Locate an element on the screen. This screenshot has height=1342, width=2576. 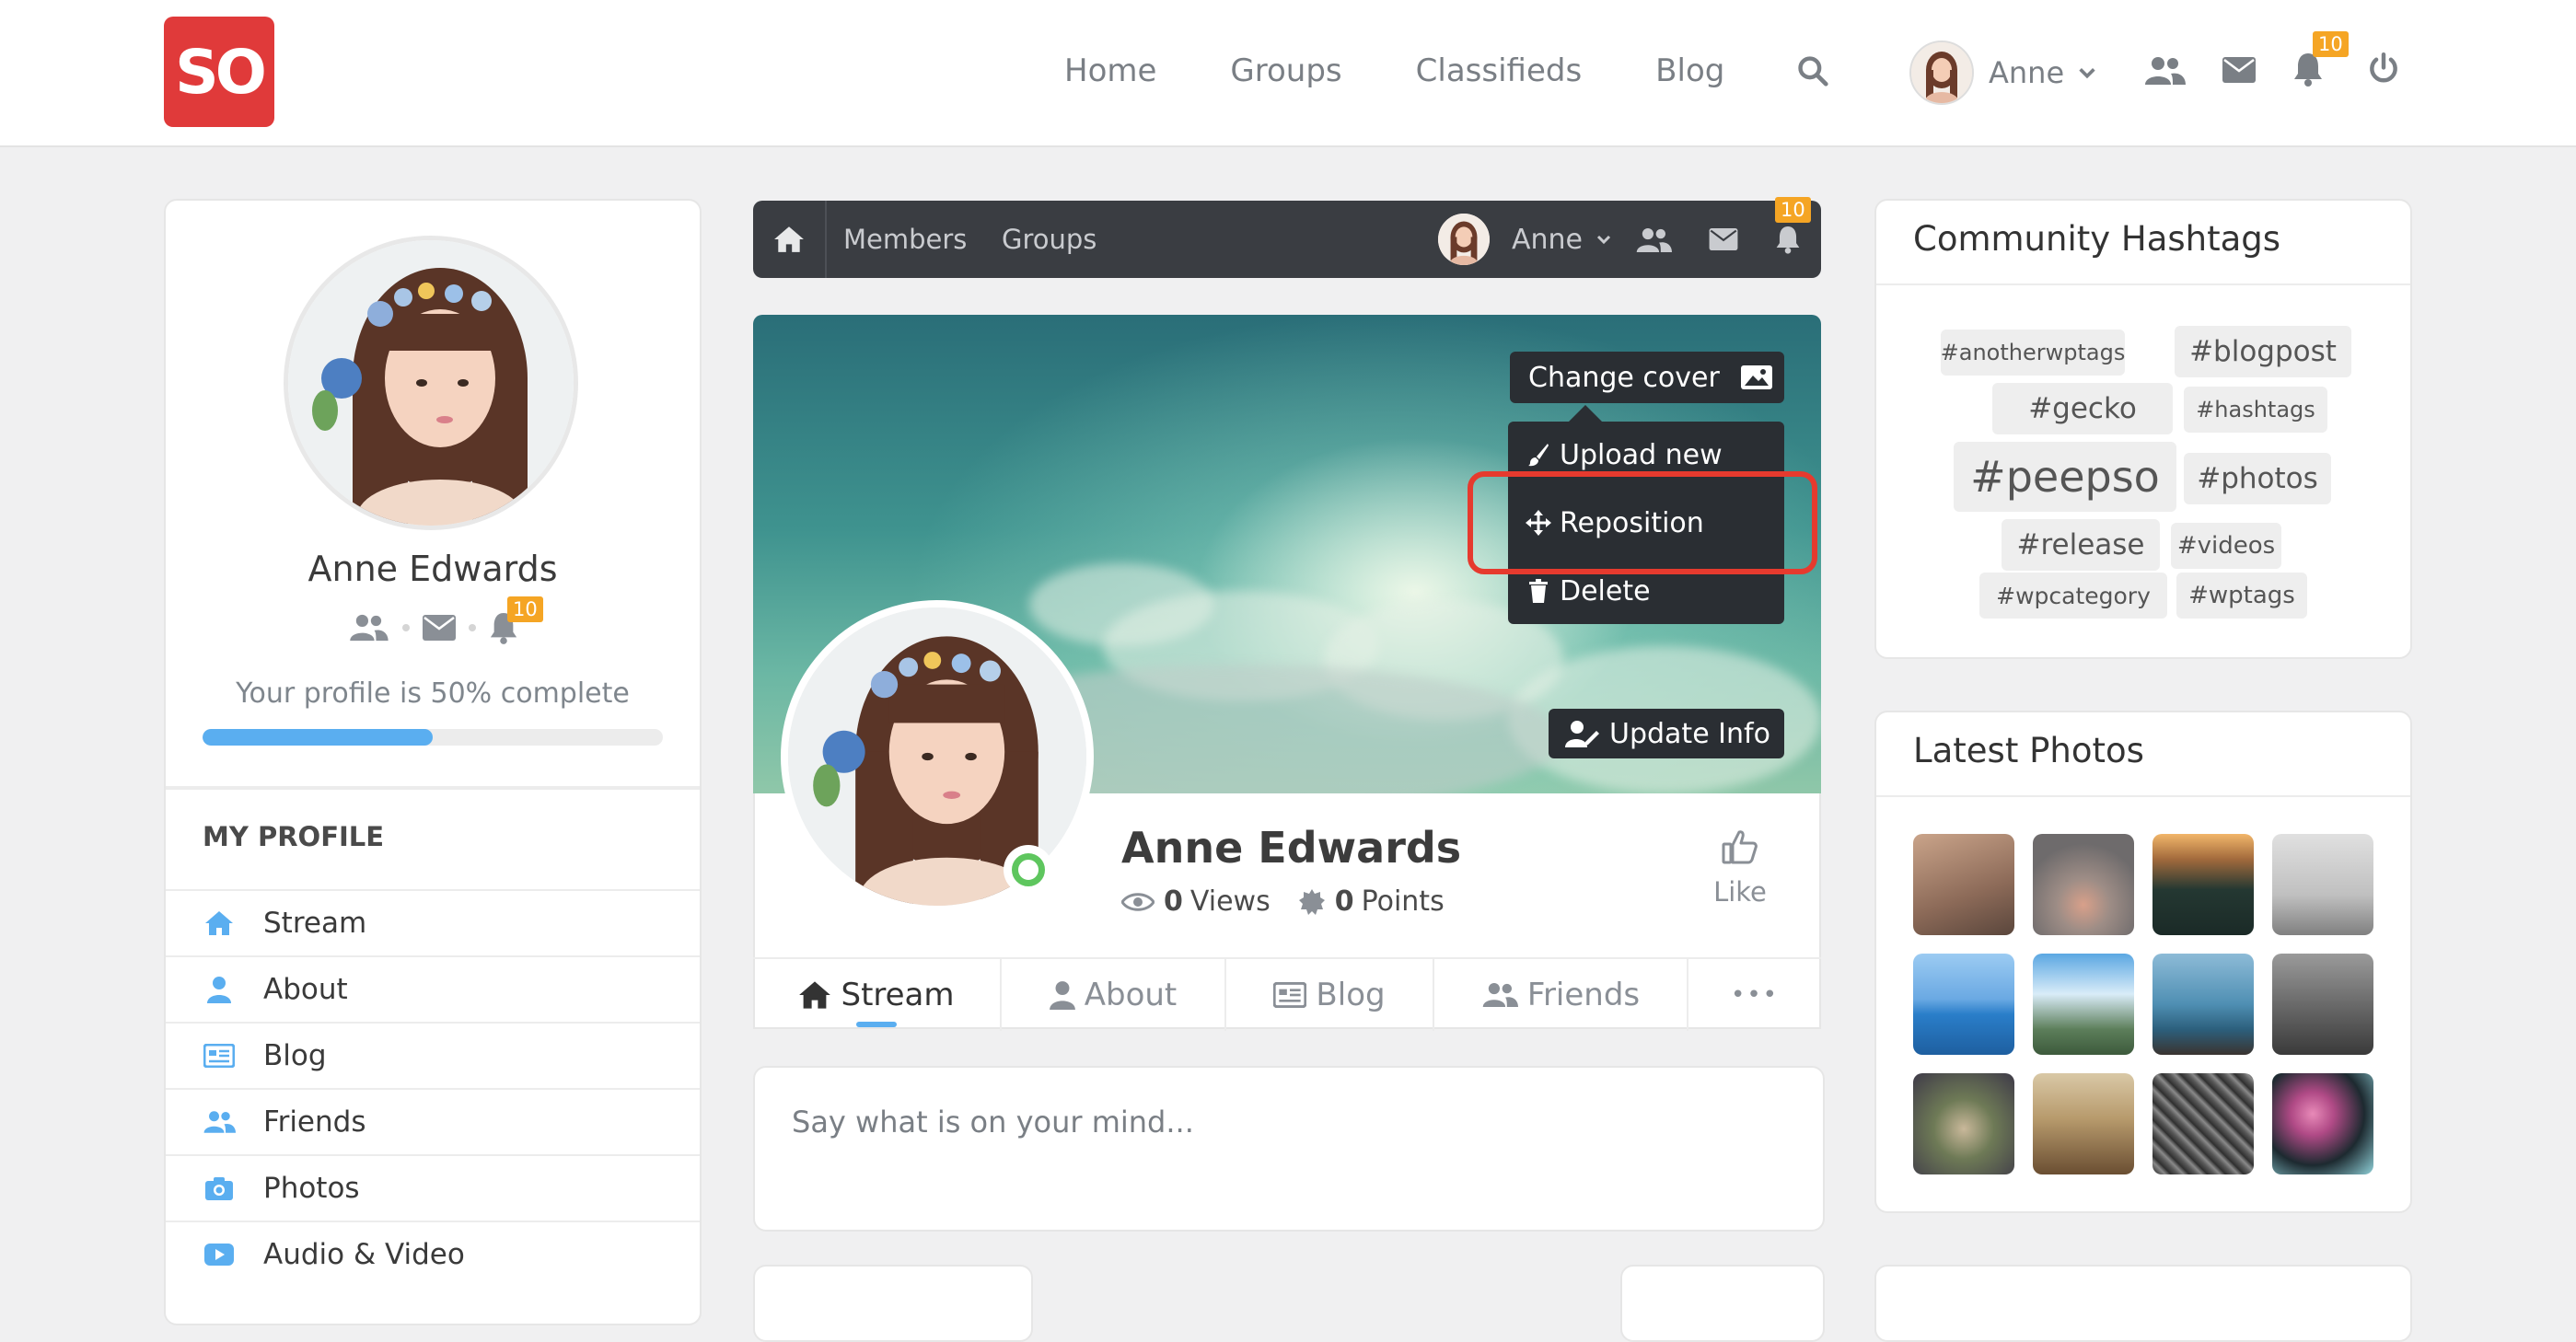
profile-avatar is located at coordinates (431, 383).